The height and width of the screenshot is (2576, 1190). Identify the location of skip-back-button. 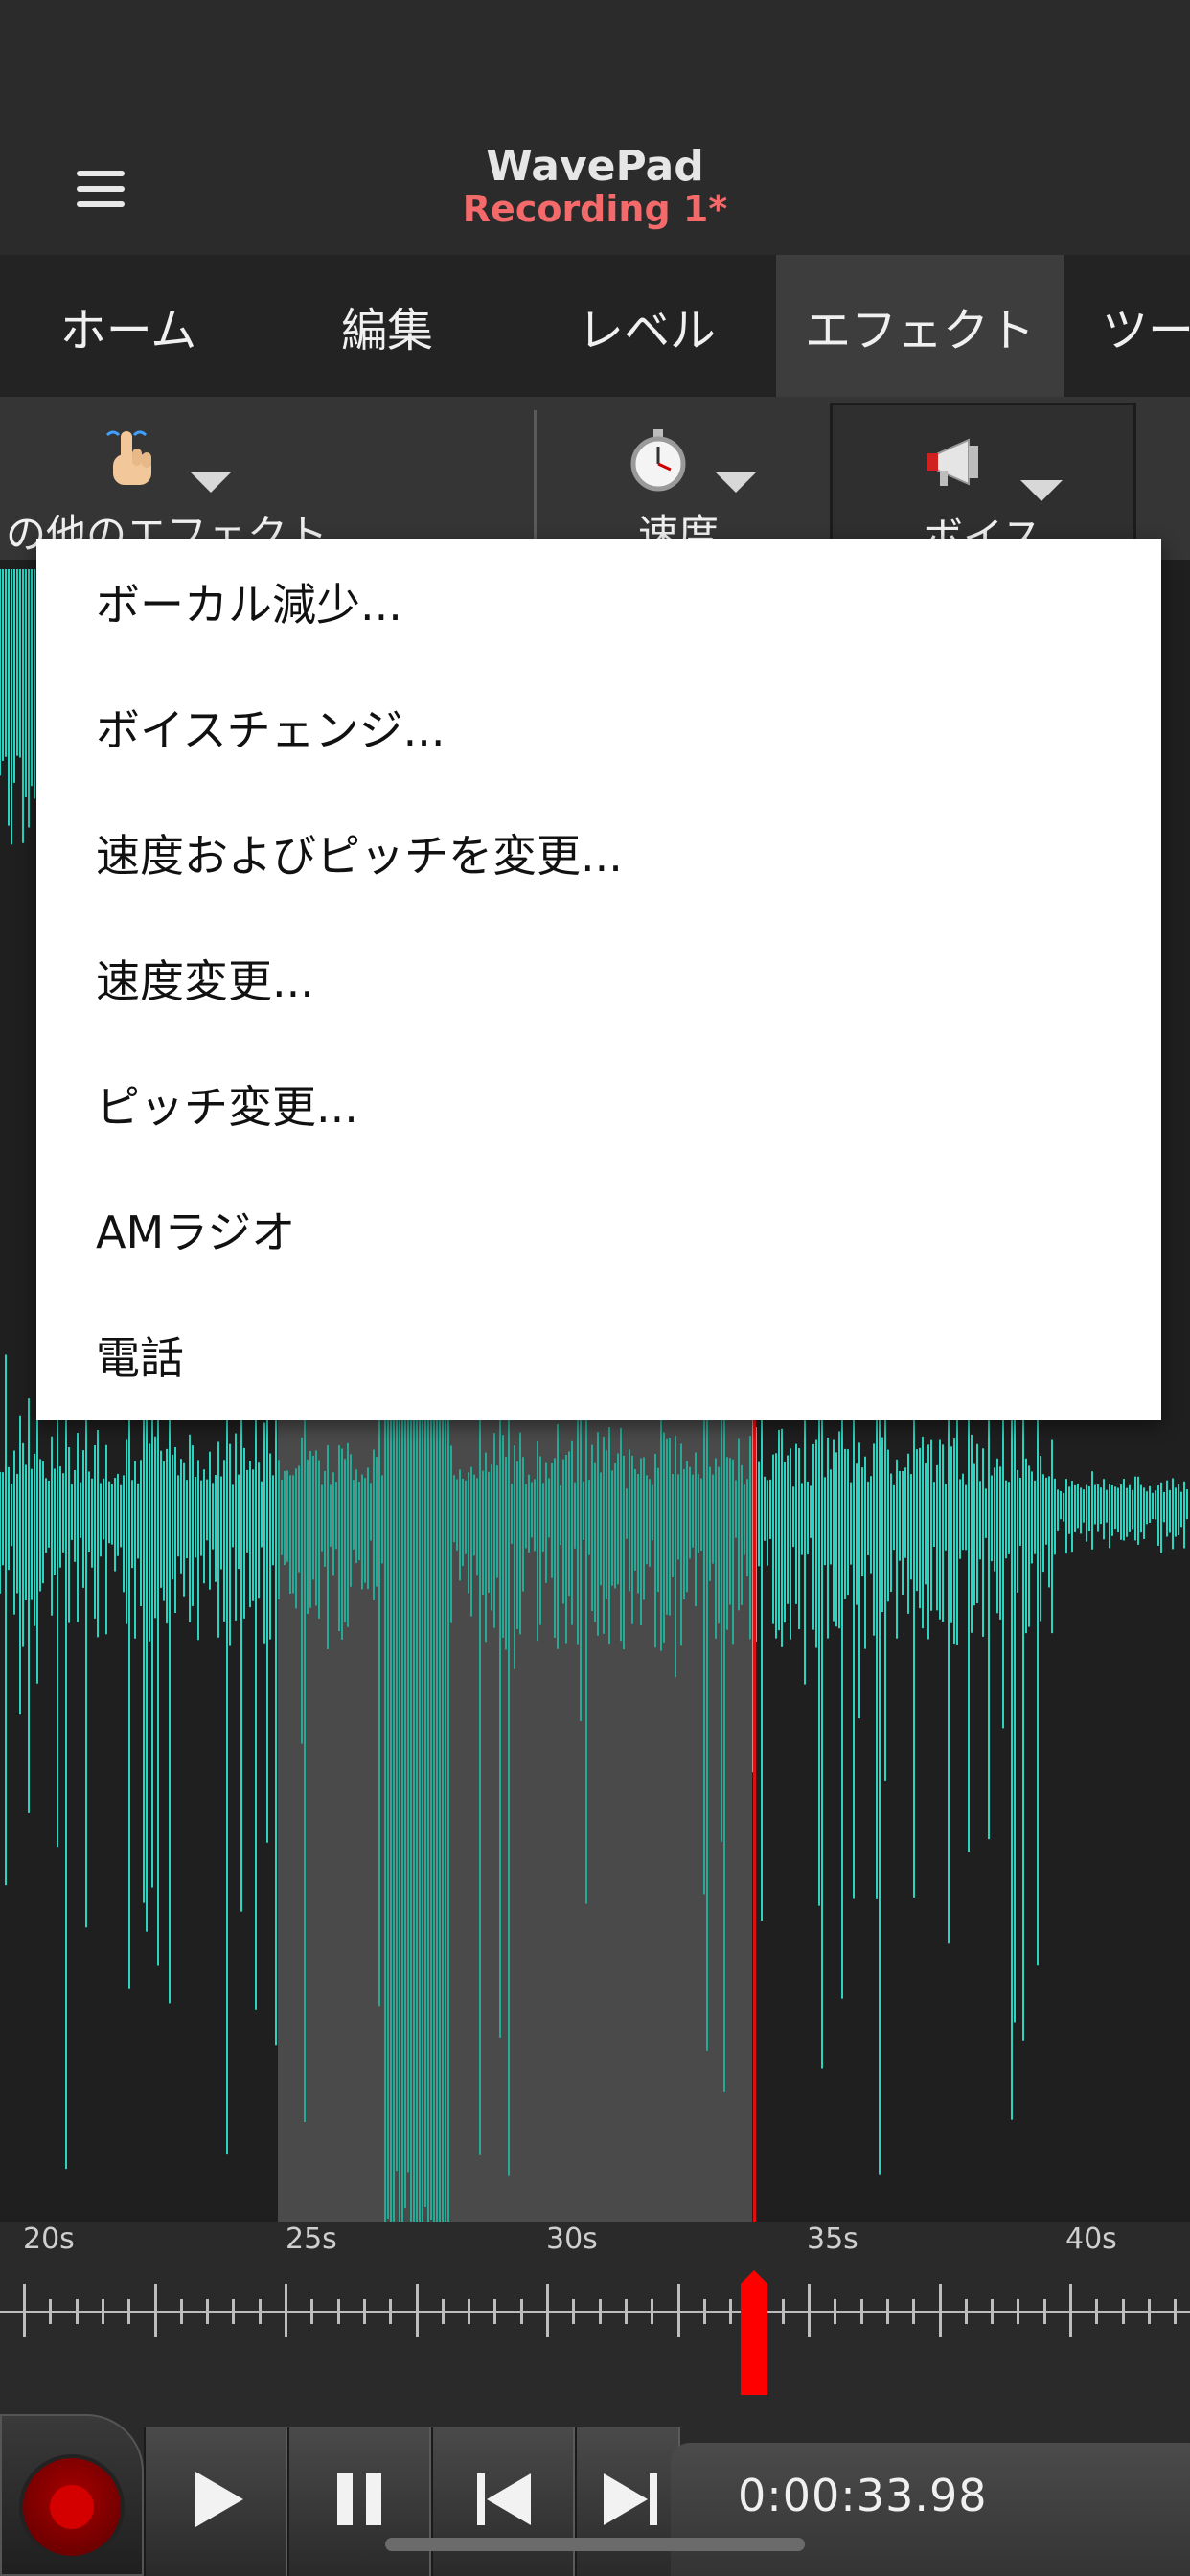
(503, 2501).